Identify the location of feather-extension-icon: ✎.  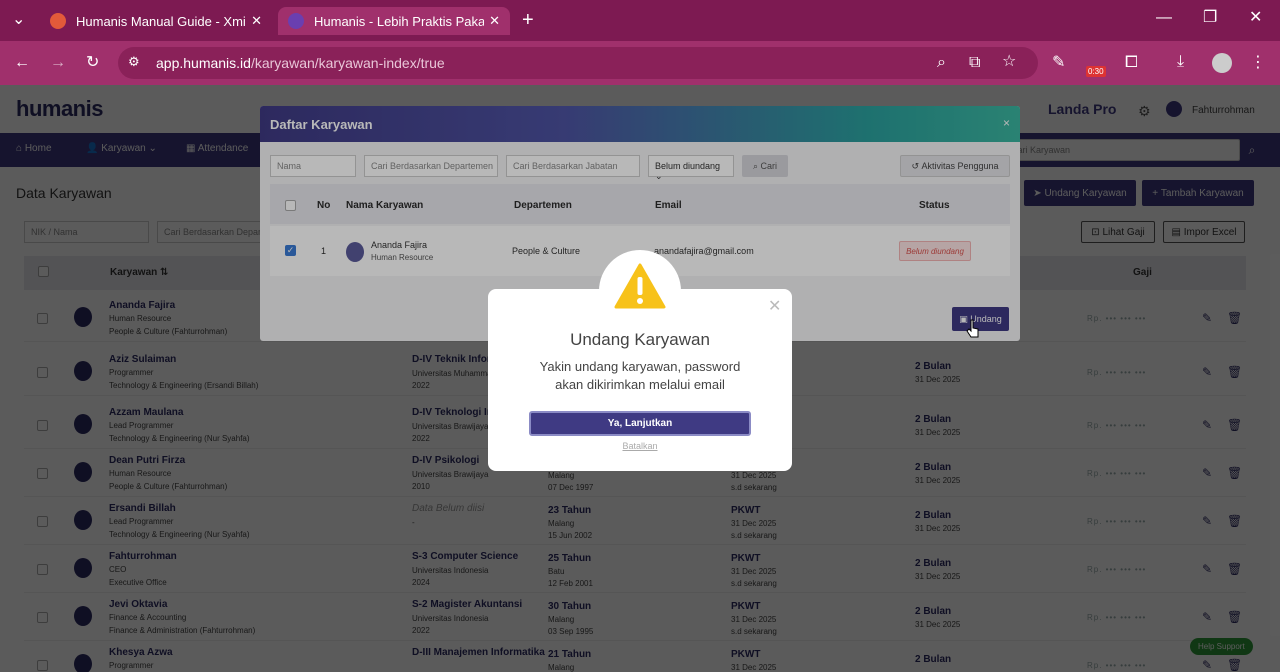
(1058, 63).